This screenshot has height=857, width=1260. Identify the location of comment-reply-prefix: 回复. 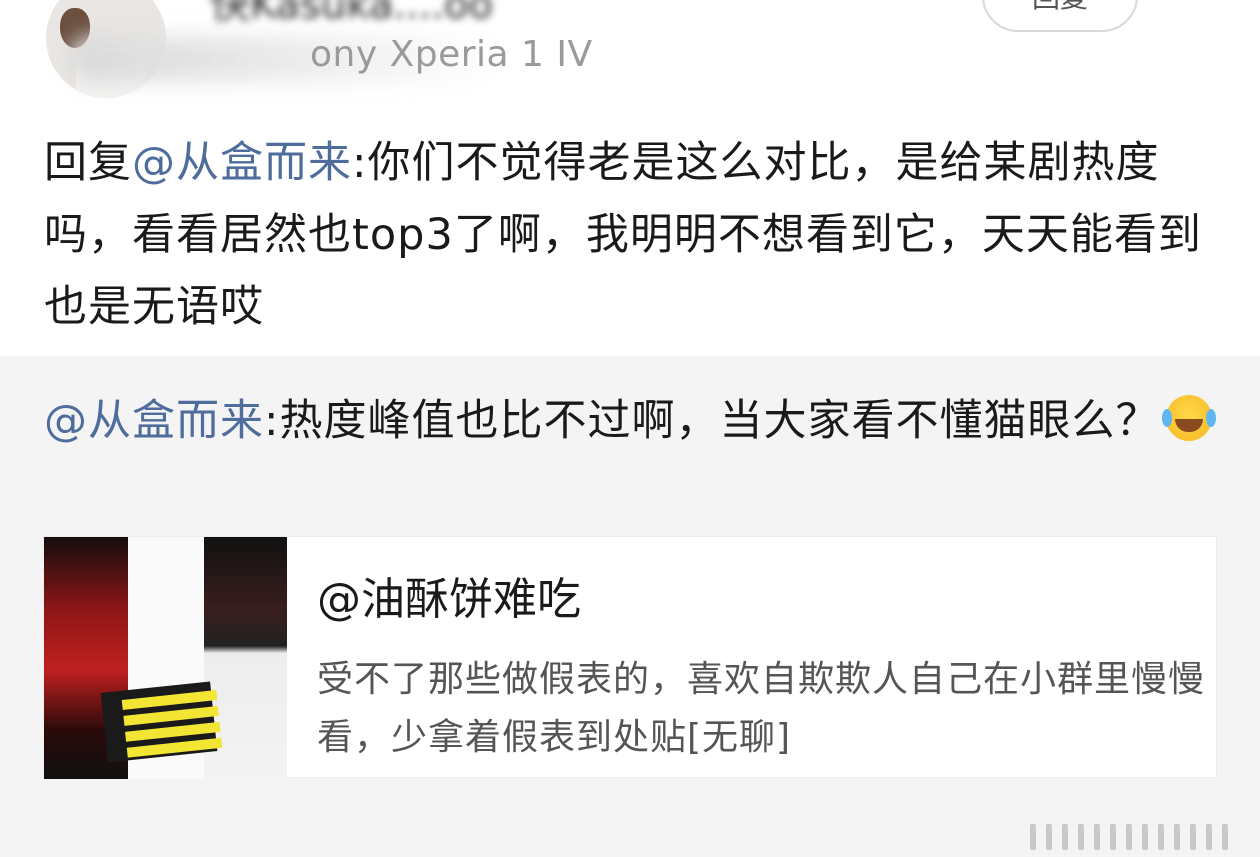
(88, 163).